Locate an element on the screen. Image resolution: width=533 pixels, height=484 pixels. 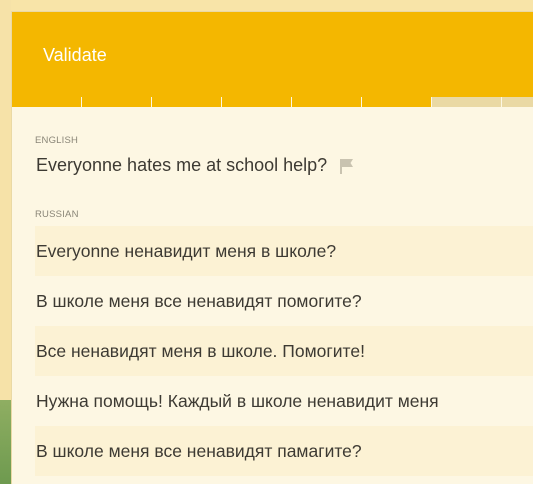
translation-option: Все ненавидят меня в школе. Помогите! is located at coordinates (284, 351).